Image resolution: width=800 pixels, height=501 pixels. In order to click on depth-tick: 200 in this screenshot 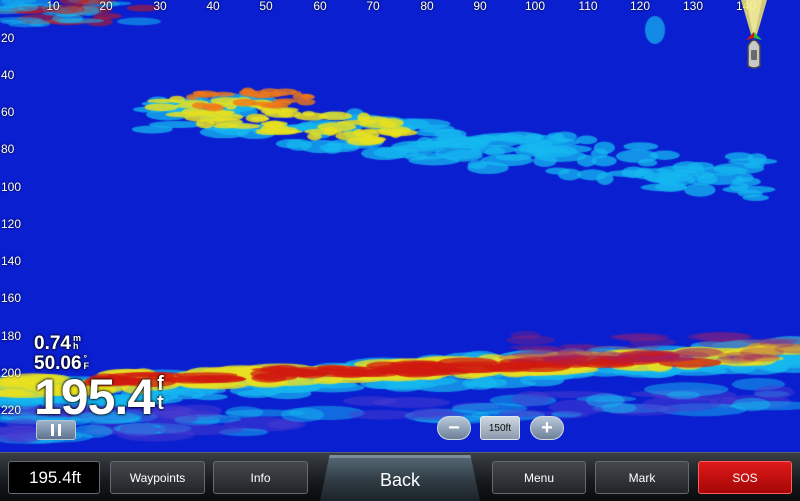, I will do `click(11, 373)`.